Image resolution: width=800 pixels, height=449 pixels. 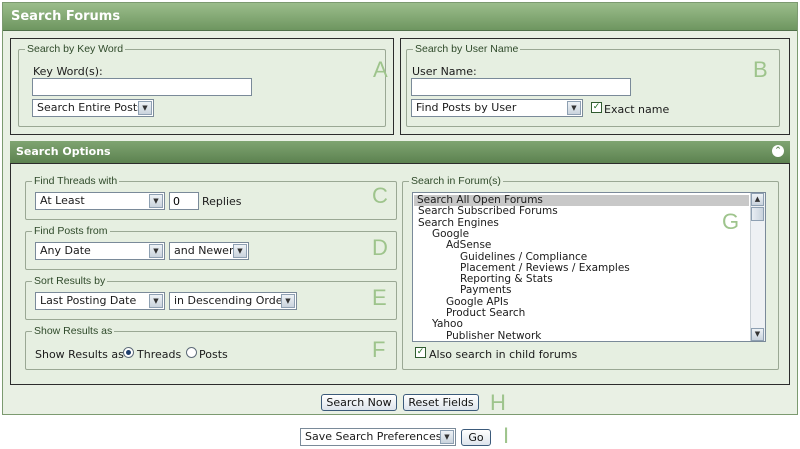 I want to click on username-label: User Name:, so click(x=444, y=71).